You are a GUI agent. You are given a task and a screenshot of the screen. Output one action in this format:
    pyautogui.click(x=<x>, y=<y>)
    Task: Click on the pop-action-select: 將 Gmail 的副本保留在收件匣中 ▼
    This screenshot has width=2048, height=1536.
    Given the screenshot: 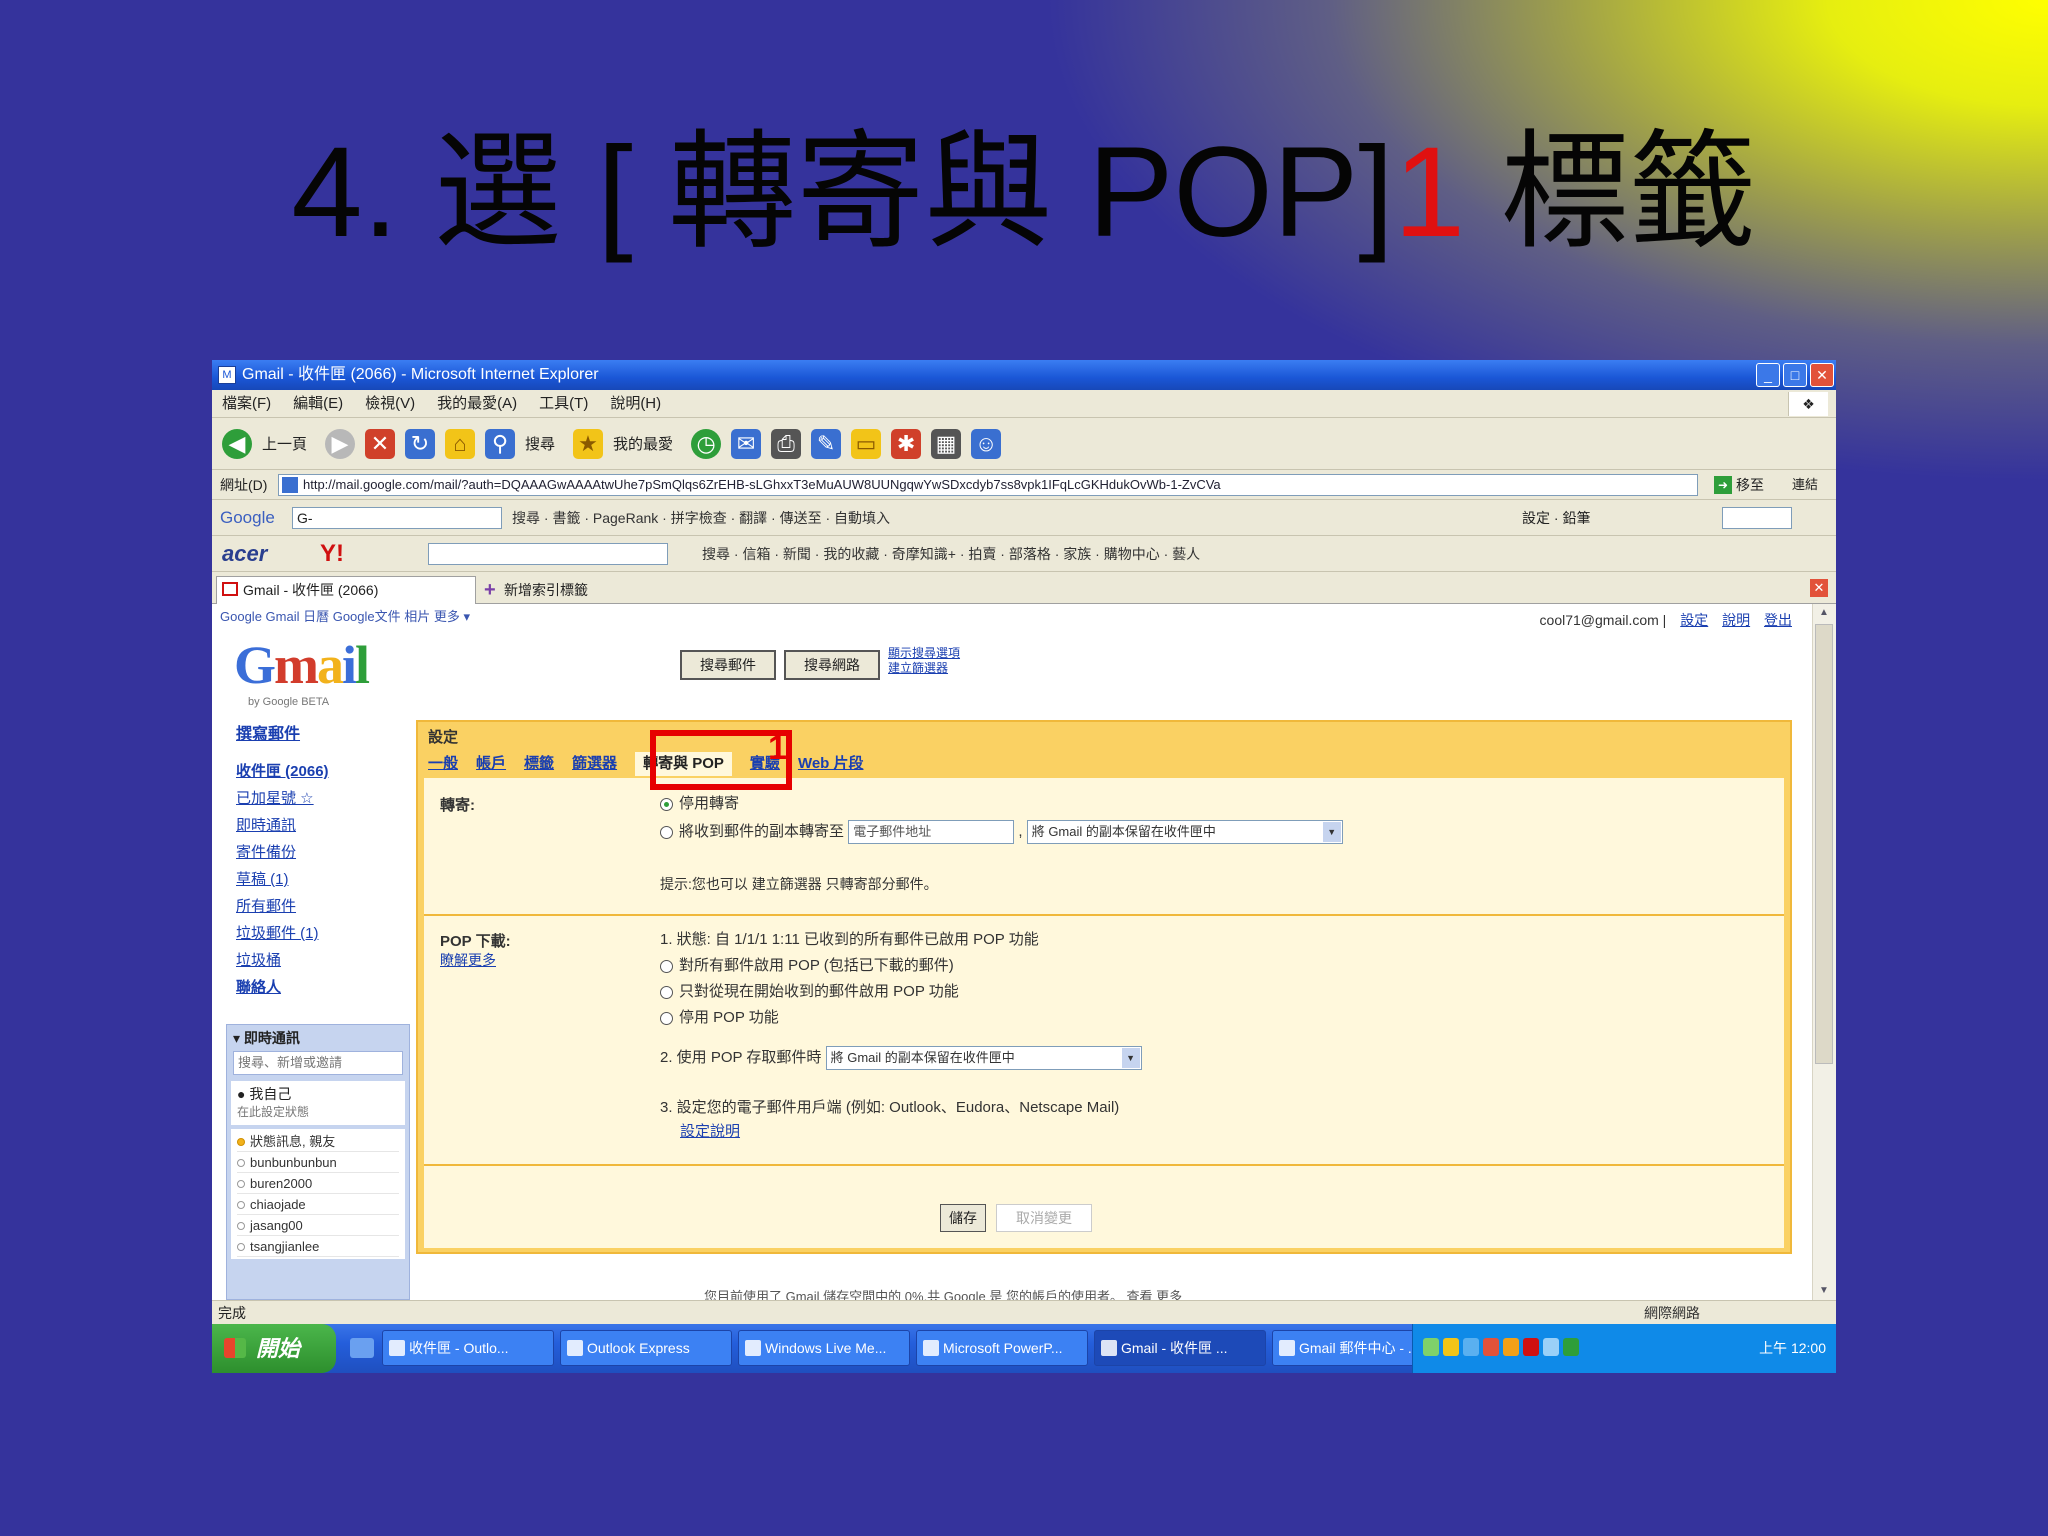 What is the action you would take?
    pyautogui.click(x=983, y=1058)
    